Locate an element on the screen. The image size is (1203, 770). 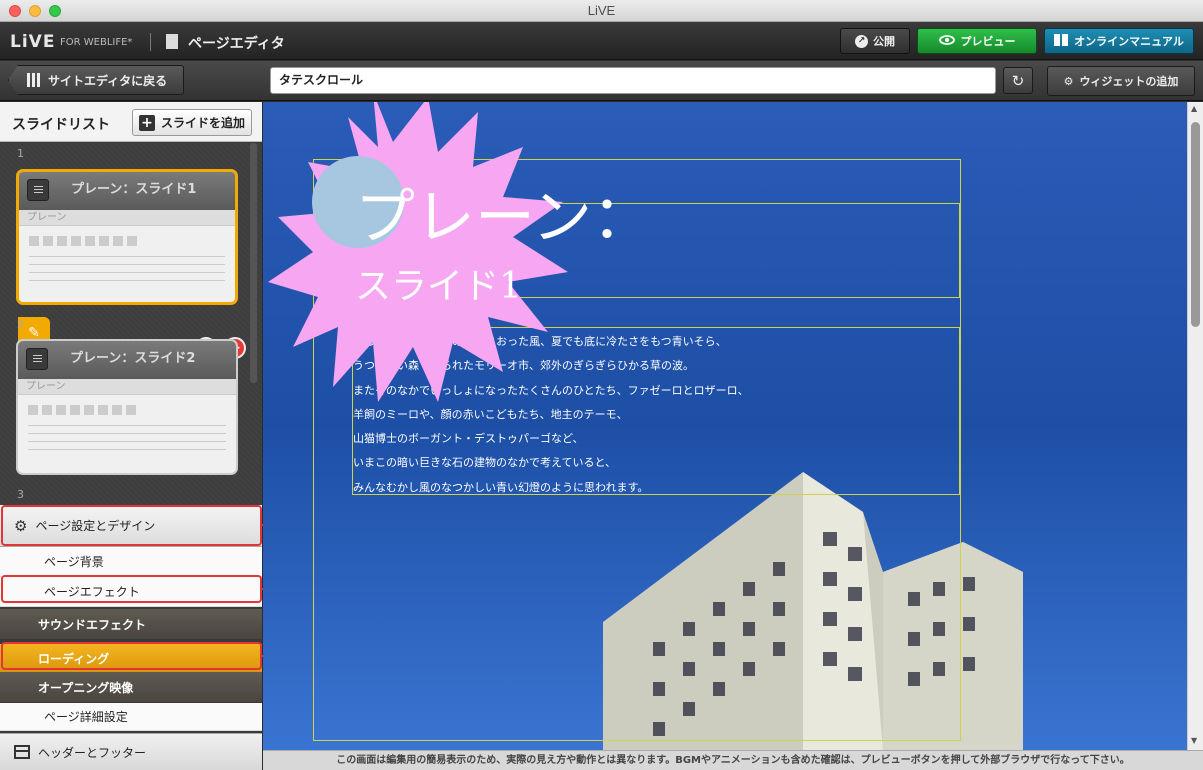
window-title: LiVE is located at coordinates (601, 10).